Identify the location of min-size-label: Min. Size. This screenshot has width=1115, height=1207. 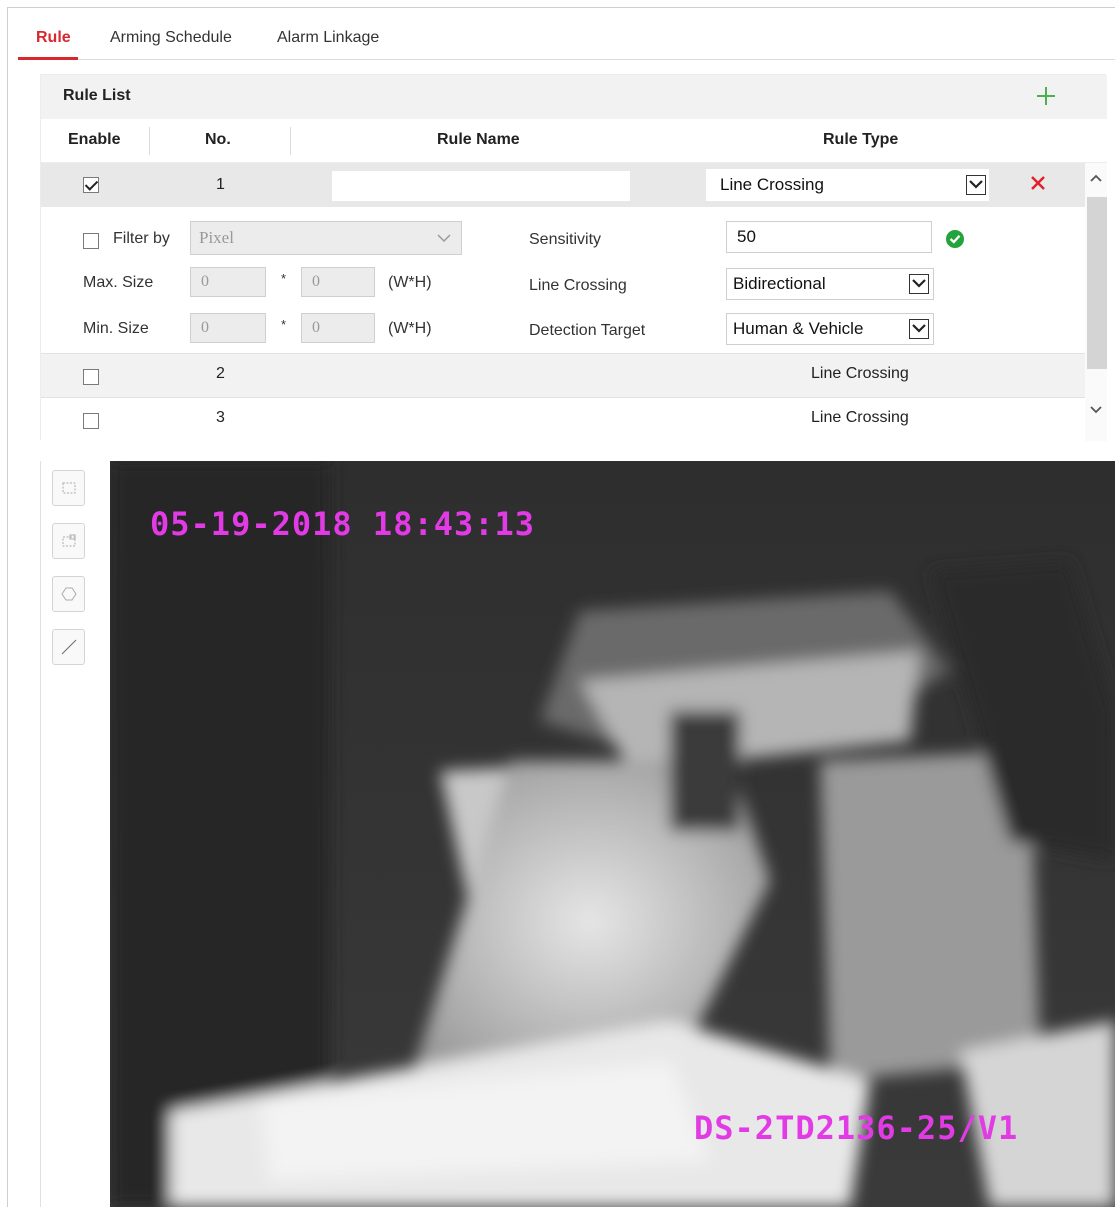
(116, 328).